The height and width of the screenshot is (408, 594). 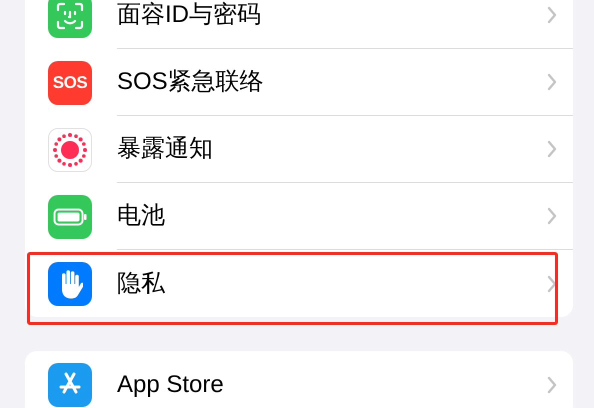 I want to click on hand-icon, so click(x=70, y=284).